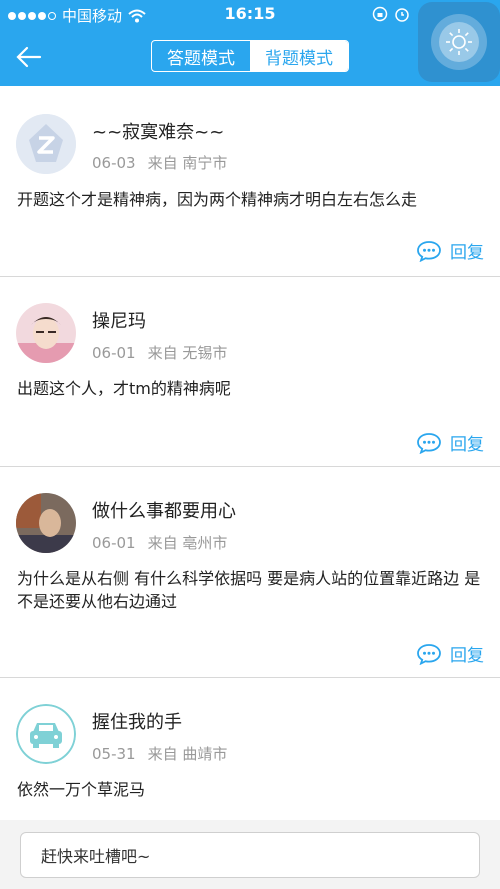  I want to click on comment-location: 来自 曲靖市, so click(187, 754).